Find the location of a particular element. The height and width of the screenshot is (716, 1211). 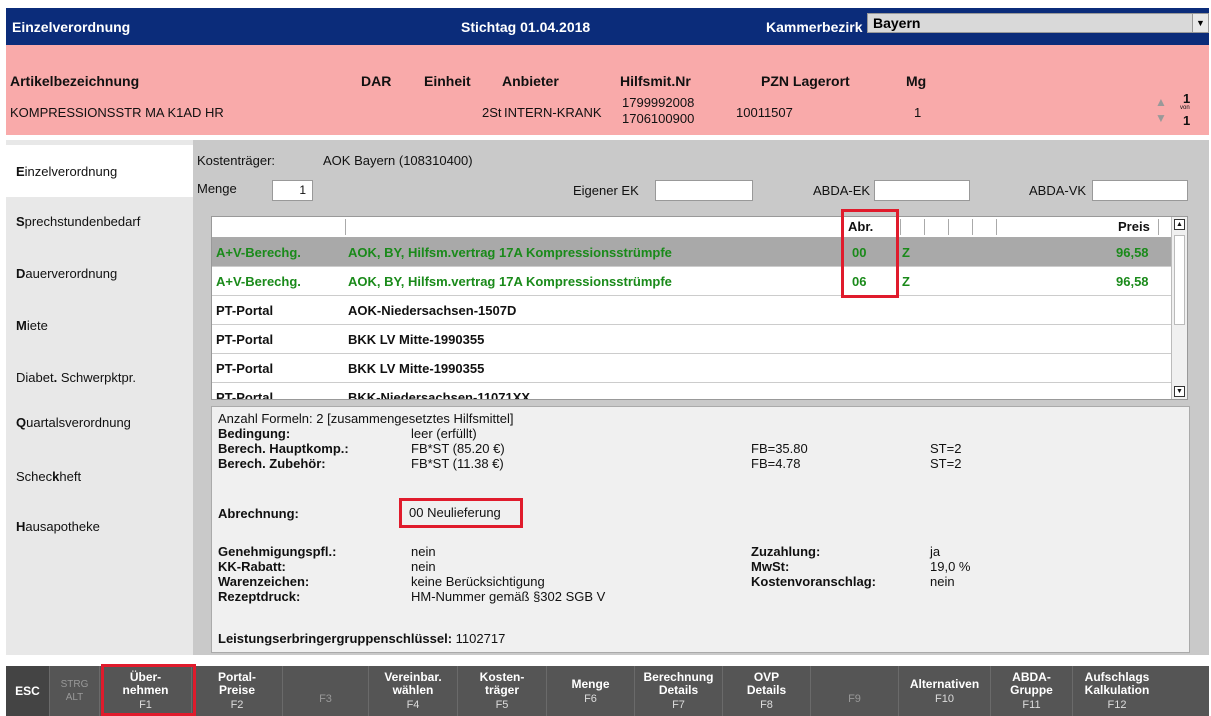

eigener-ek-label: Eigener EK is located at coordinates (606, 190).